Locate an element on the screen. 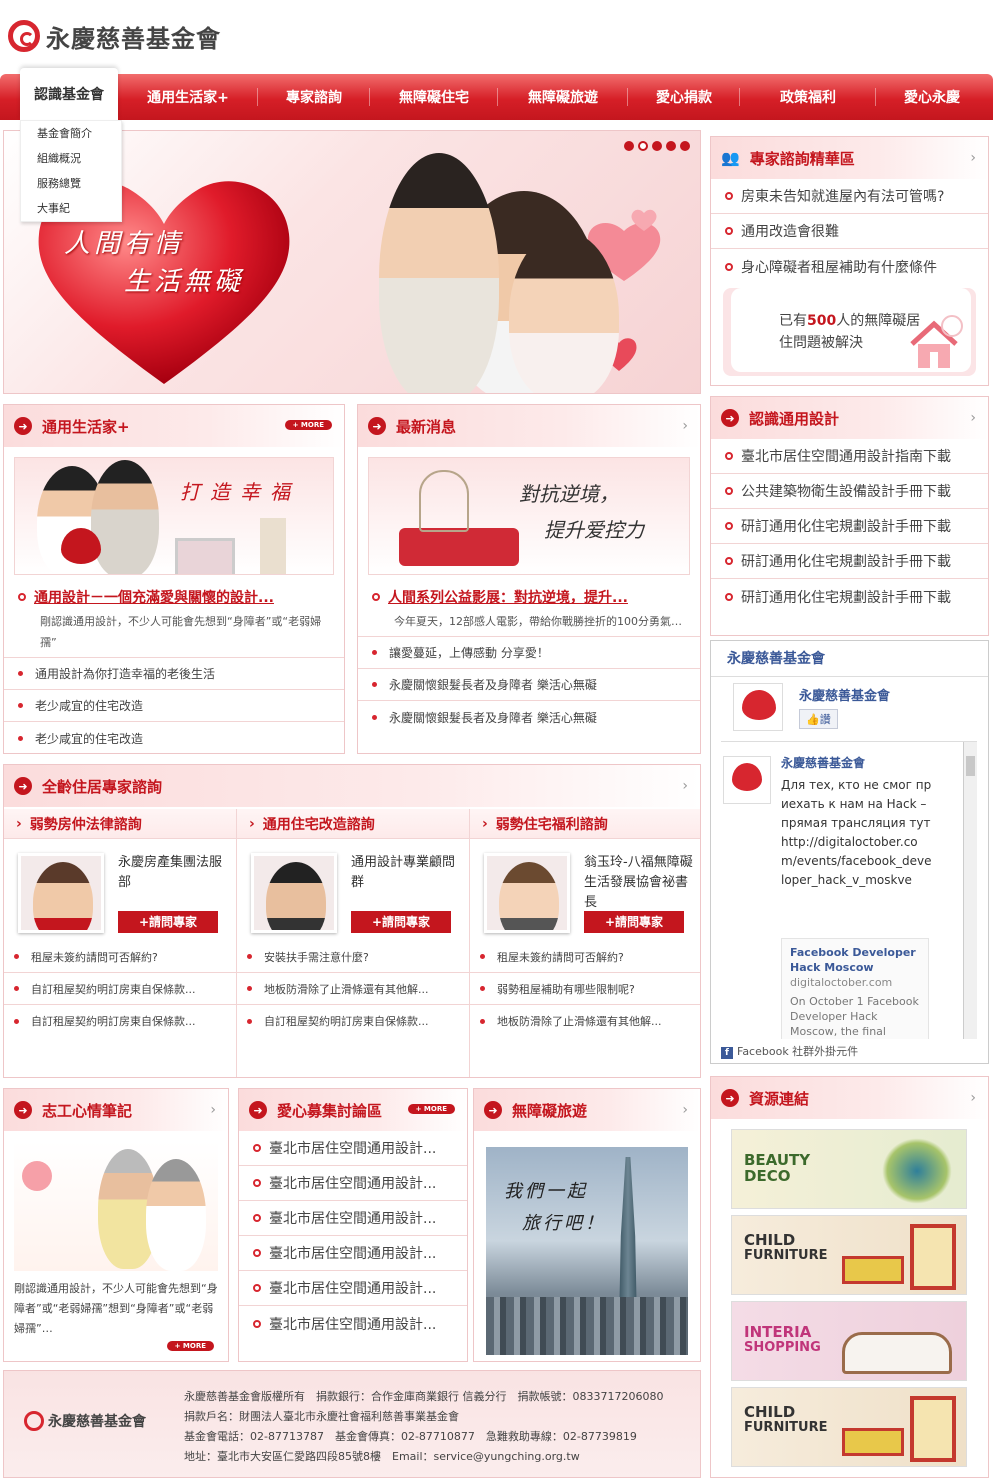  solved-counter-banner: 已有500人的無障礙居 住問題被解決 is located at coordinates (849, 332).